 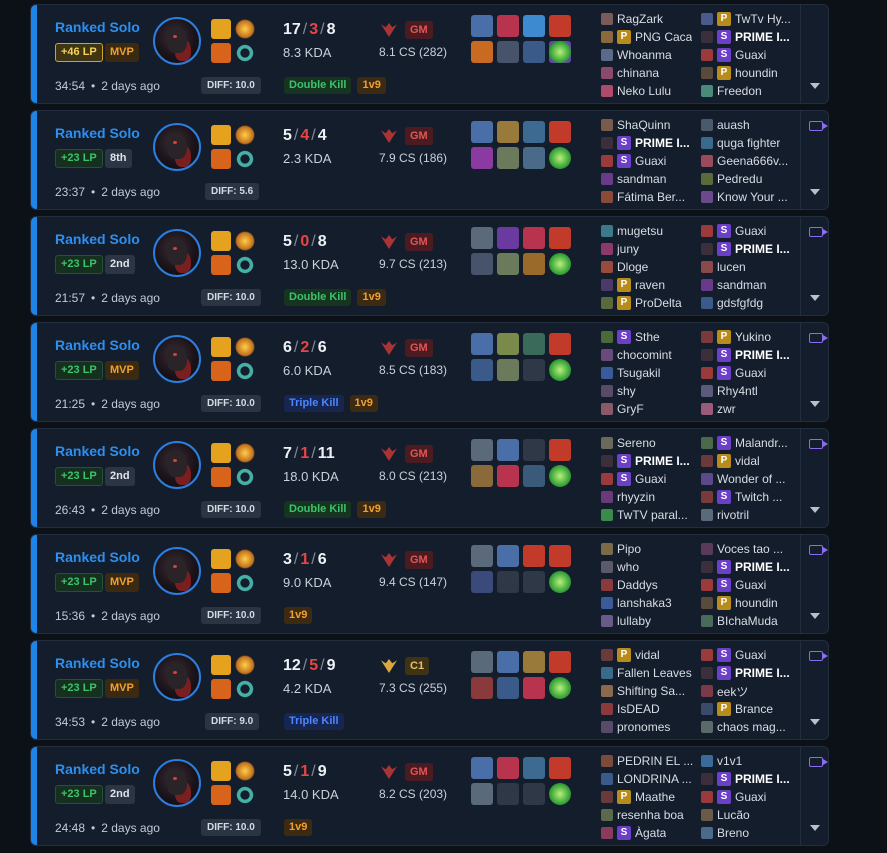 I want to click on player-row: rivotril, so click(x=749, y=515).